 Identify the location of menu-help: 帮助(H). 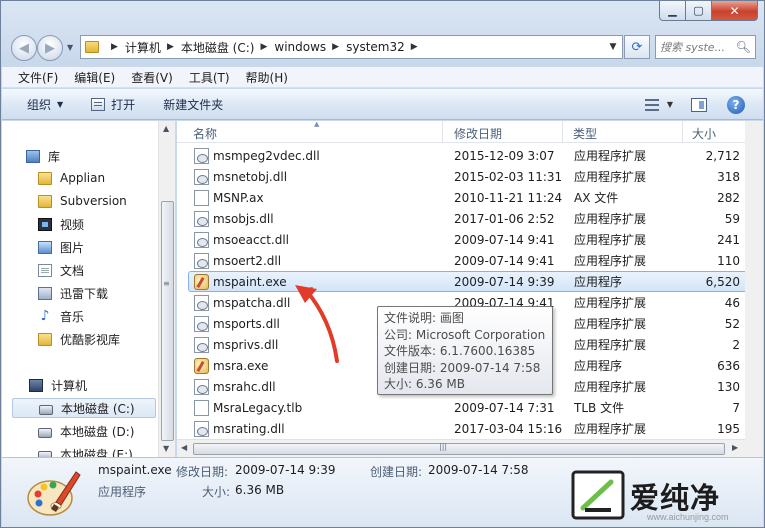
(267, 77).